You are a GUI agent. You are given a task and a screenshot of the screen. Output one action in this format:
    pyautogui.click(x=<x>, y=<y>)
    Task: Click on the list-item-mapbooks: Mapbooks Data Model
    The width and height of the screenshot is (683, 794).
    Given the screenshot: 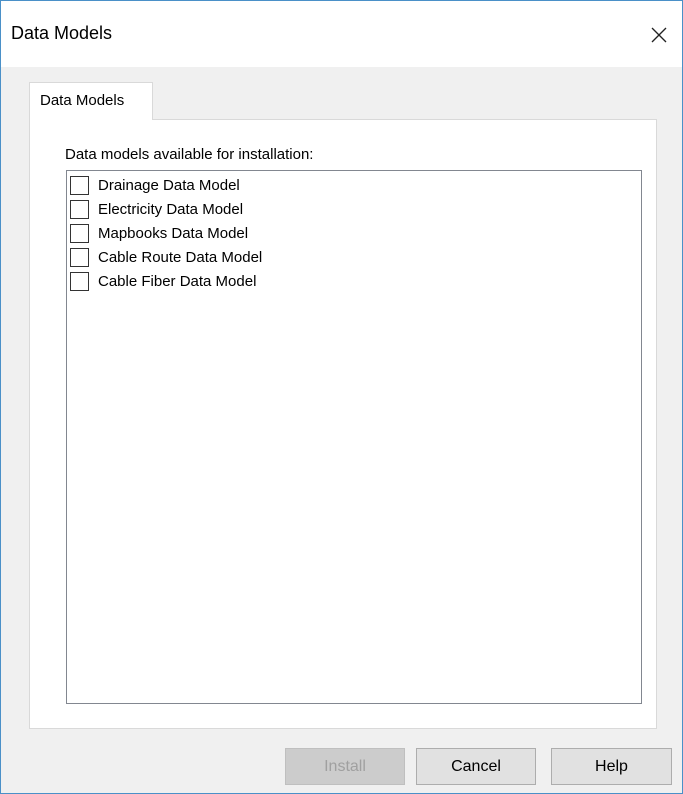 What is the action you would take?
    pyautogui.click(x=159, y=233)
    